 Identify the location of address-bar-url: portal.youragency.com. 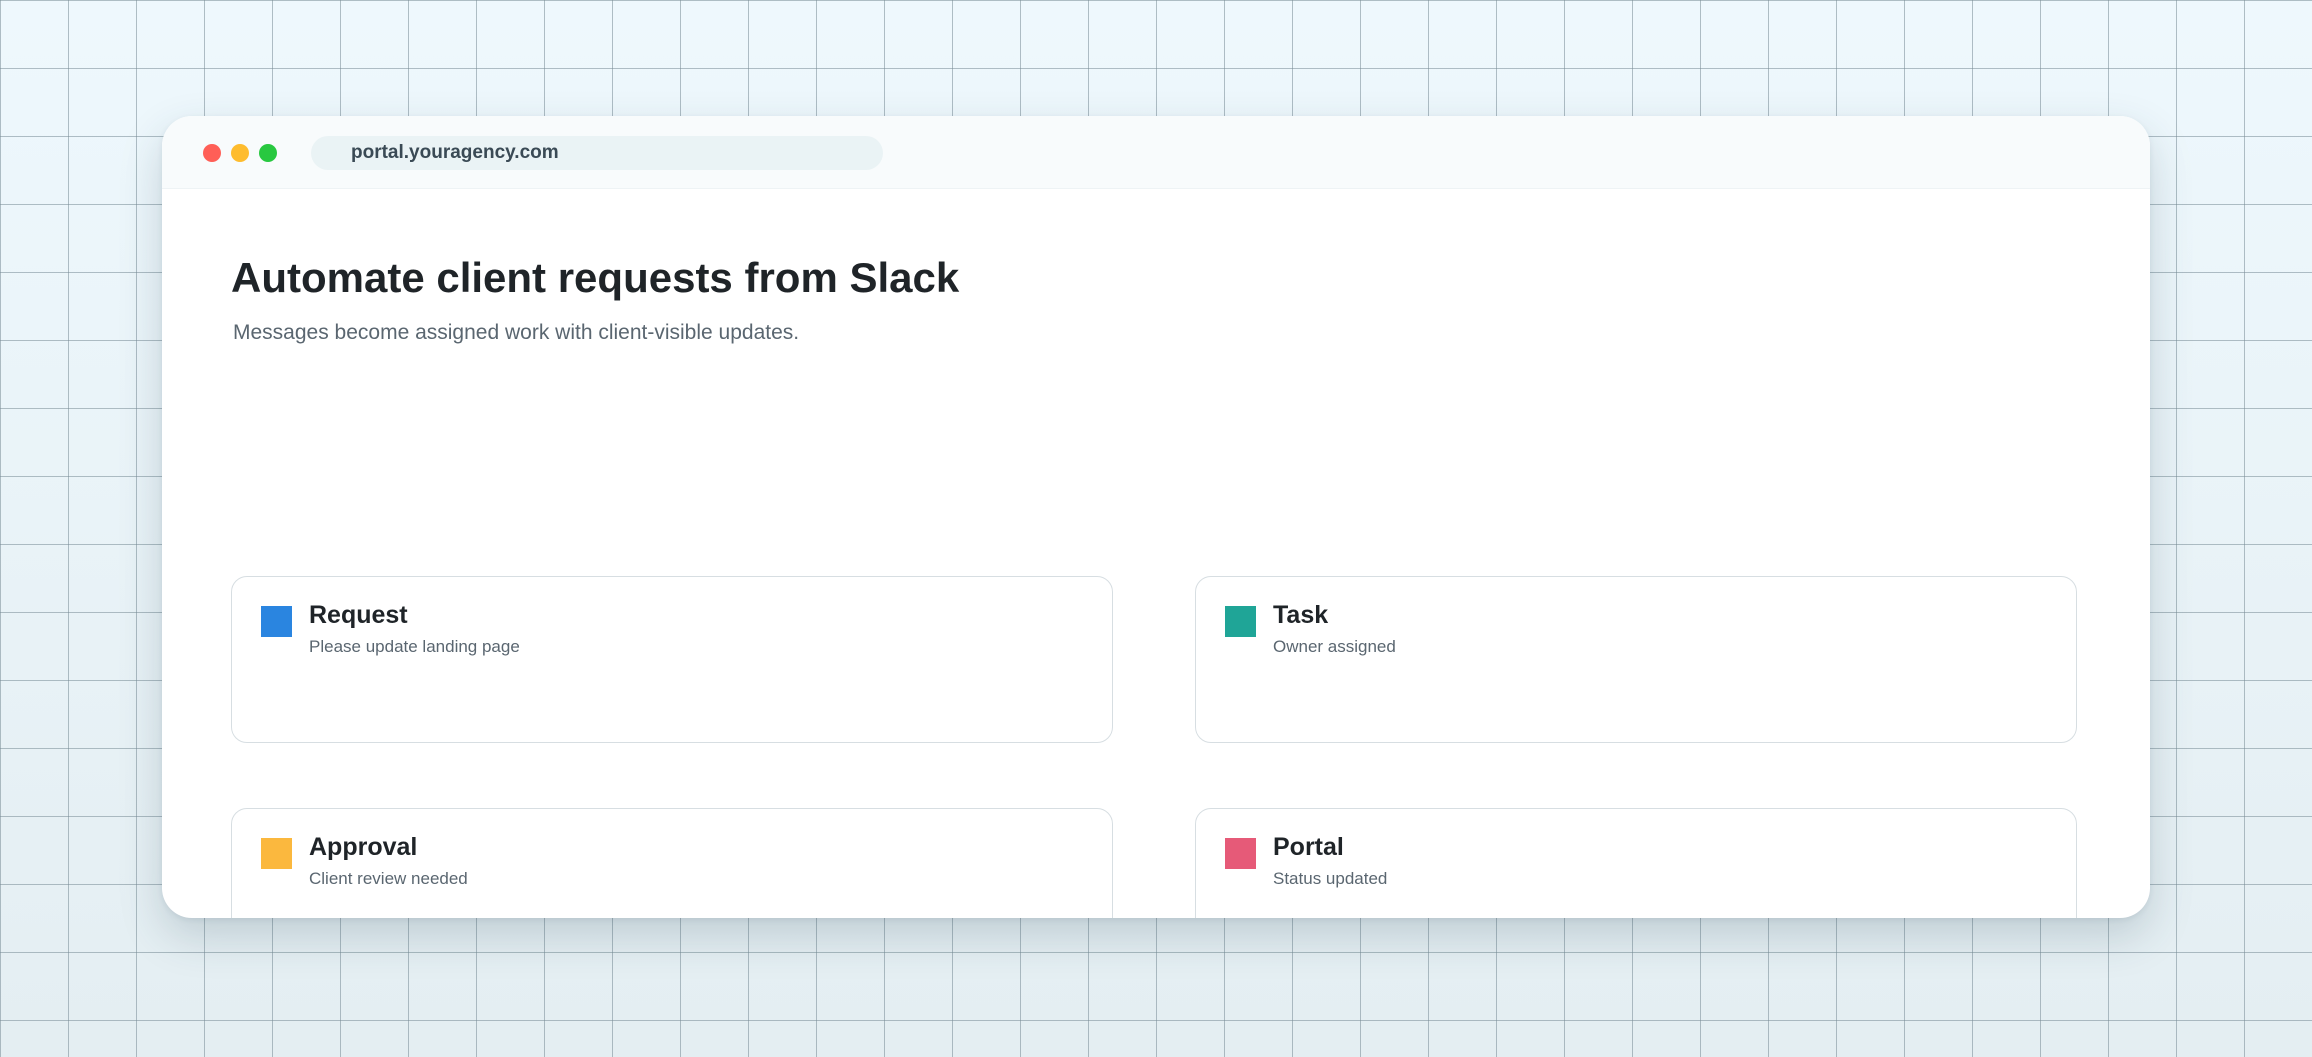
(455, 152).